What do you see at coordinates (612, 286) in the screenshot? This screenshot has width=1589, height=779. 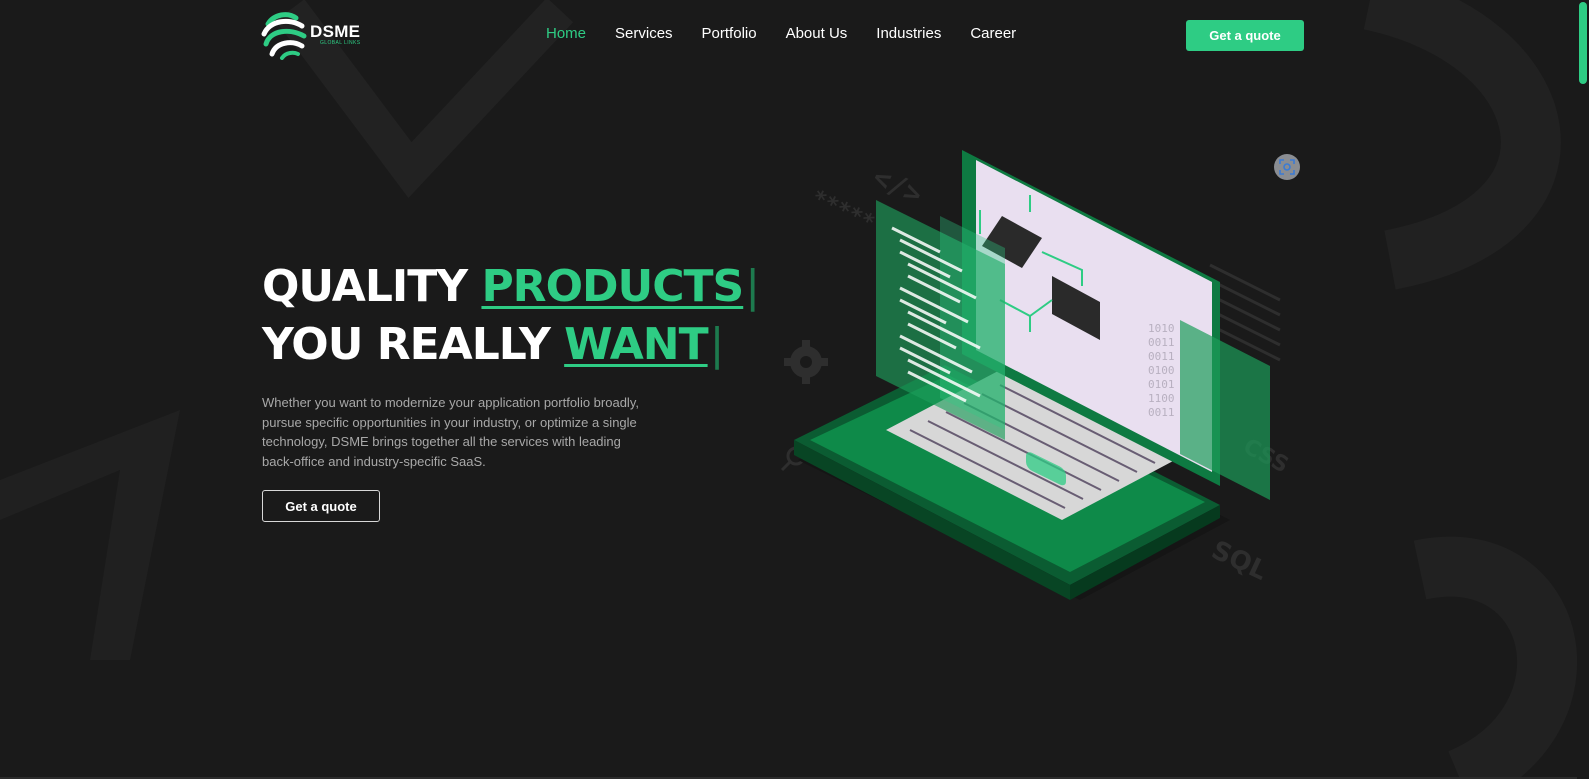 I see `hero-title-accent-1: PRODUCTS` at bounding box center [612, 286].